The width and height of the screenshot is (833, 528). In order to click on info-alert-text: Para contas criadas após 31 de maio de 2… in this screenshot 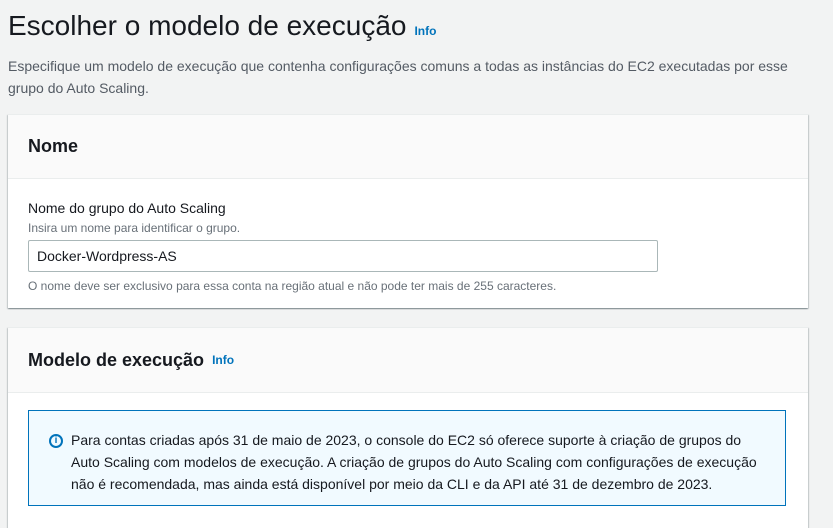, I will do `click(414, 462)`.